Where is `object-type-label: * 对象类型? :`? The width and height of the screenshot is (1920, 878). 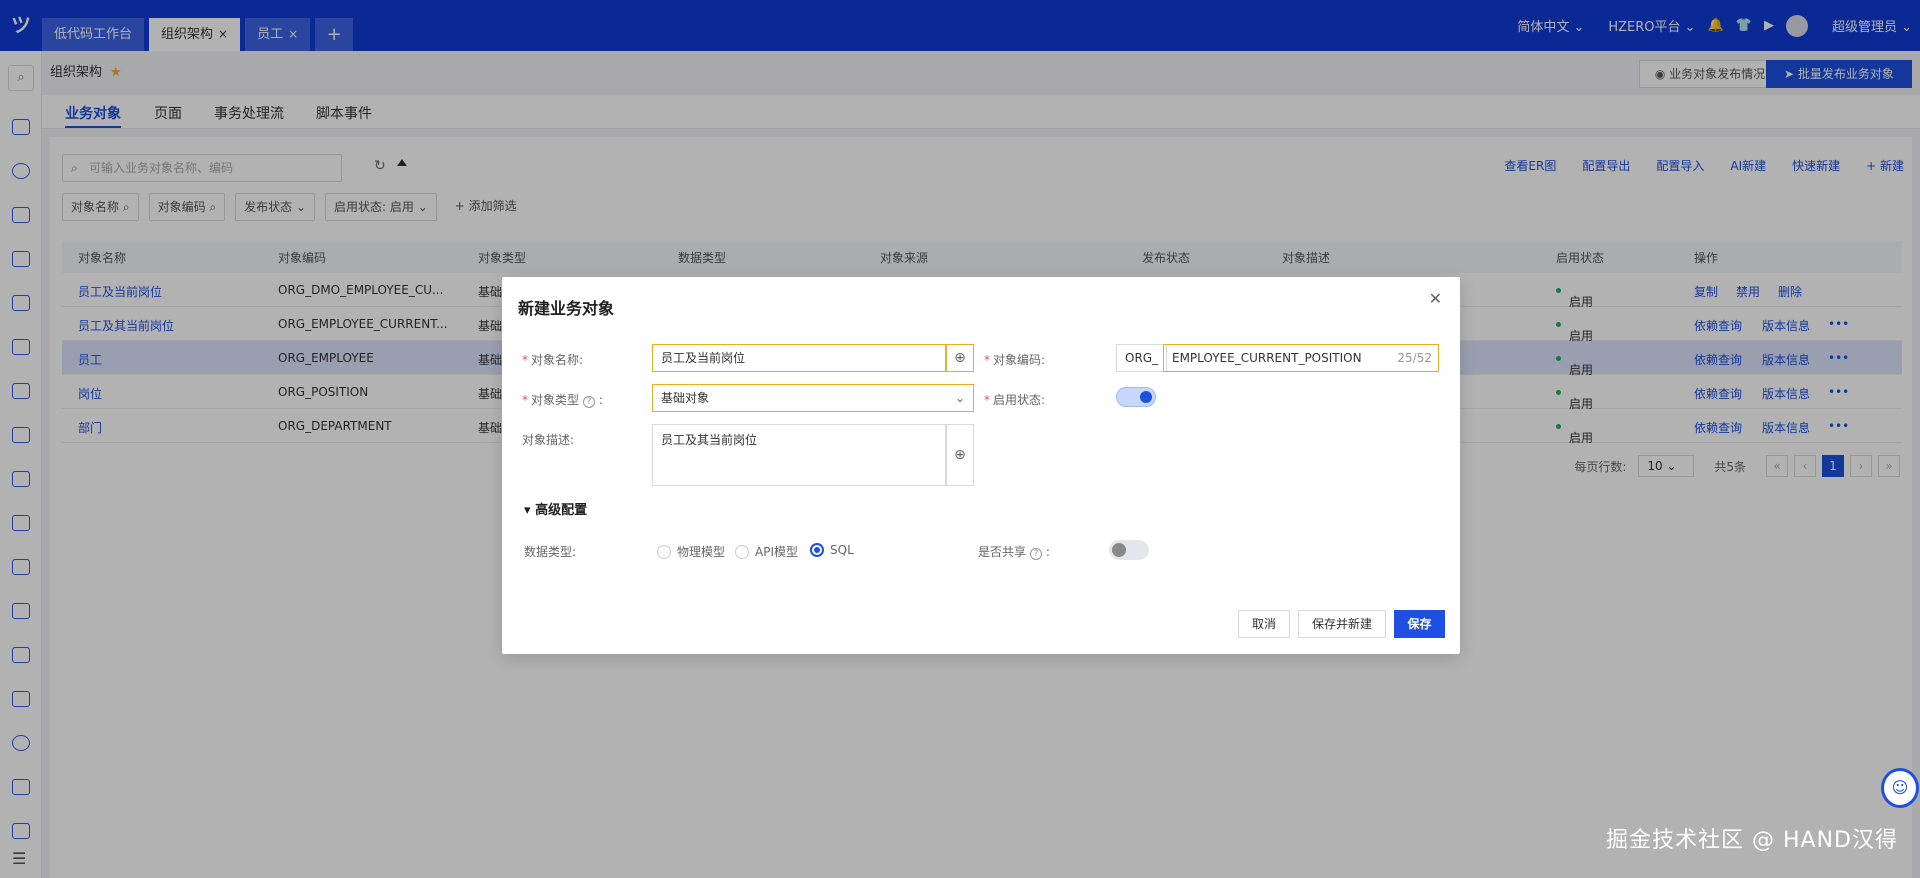
object-type-label: * 对象类型? : is located at coordinates (562, 400).